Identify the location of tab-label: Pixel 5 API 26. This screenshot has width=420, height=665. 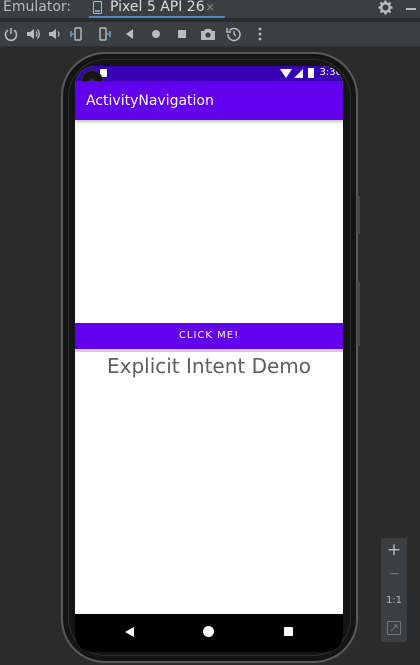
(157, 7).